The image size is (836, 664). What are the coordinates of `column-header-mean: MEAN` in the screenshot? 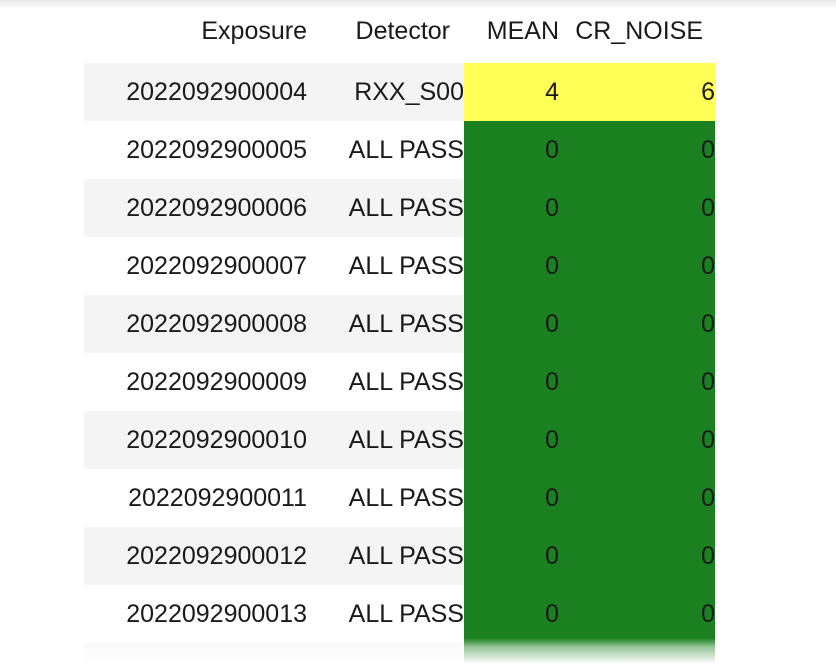 It's located at (511, 31).